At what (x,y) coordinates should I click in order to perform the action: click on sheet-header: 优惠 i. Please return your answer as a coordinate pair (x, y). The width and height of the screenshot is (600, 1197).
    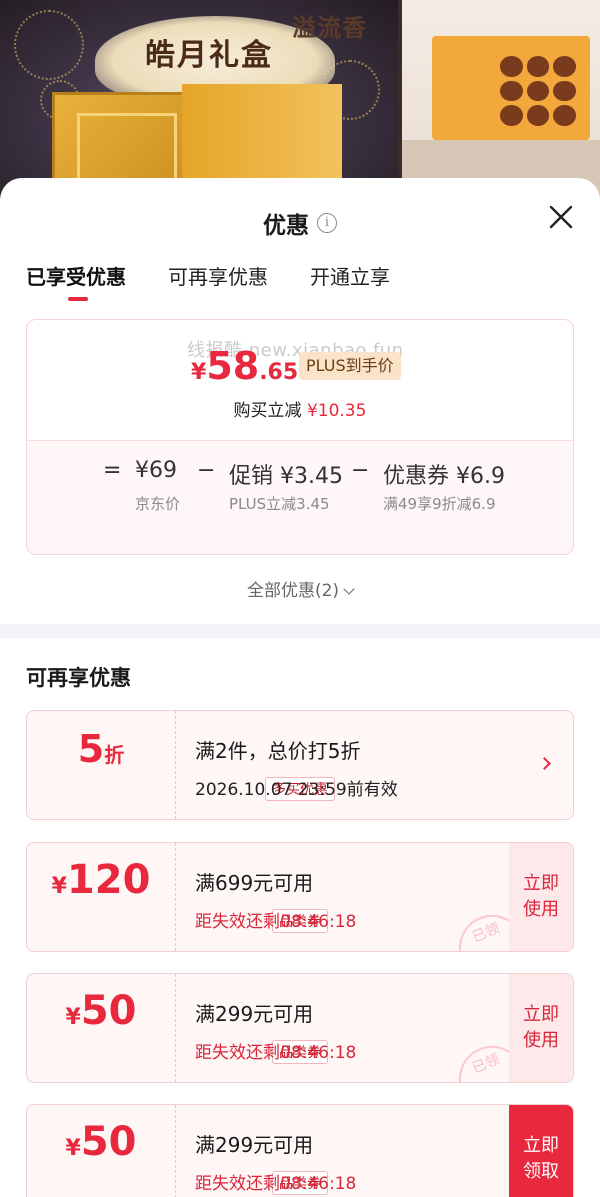
    Looking at the image, I should click on (300, 223).